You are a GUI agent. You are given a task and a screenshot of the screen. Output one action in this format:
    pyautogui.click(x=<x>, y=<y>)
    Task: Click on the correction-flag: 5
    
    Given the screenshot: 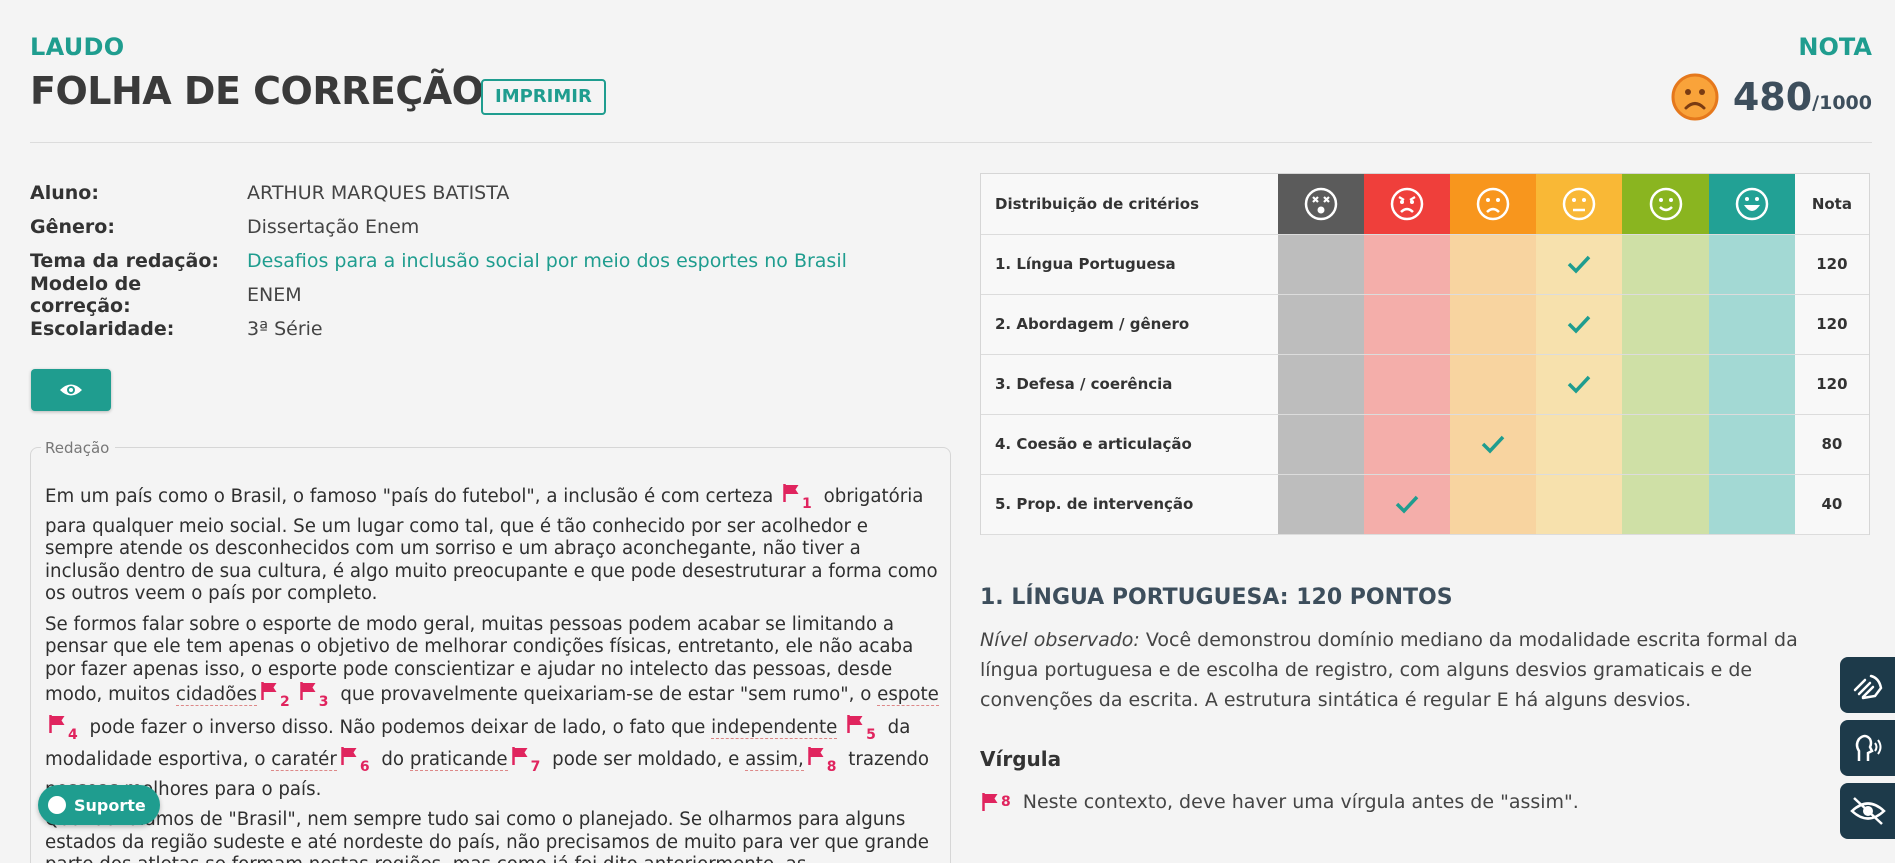 What is the action you would take?
    pyautogui.click(x=862, y=728)
    